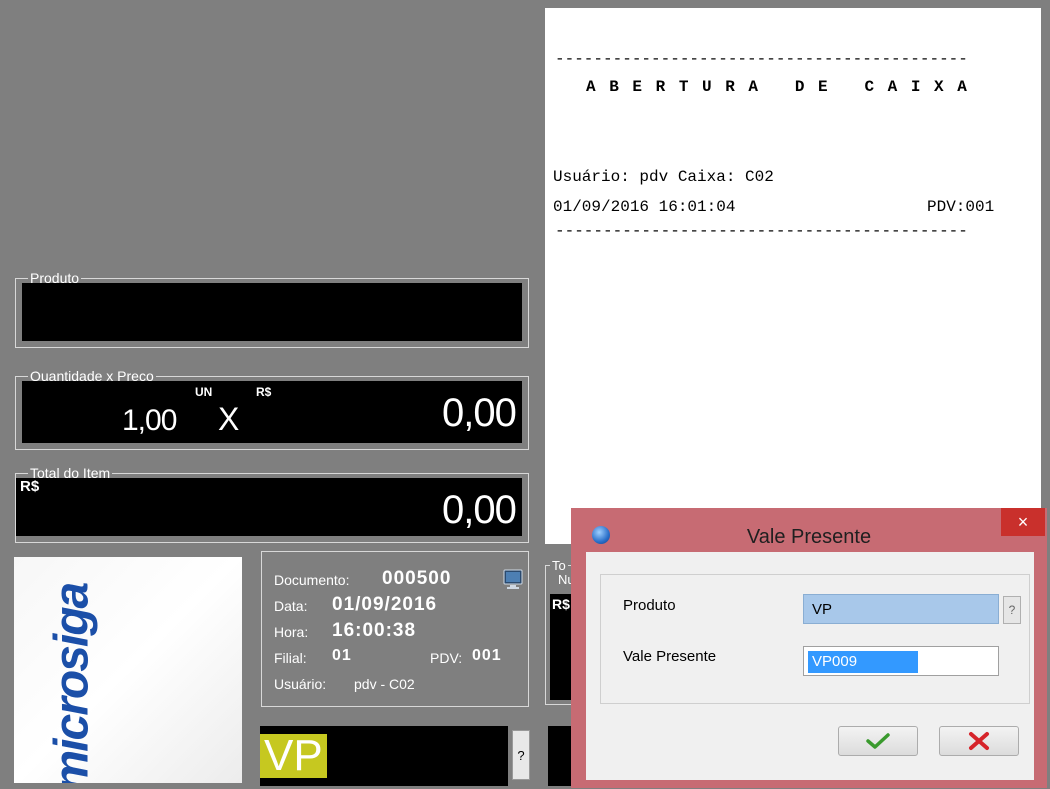  What do you see at coordinates (72, 683) in the screenshot?
I see `logo-text: microsiga` at bounding box center [72, 683].